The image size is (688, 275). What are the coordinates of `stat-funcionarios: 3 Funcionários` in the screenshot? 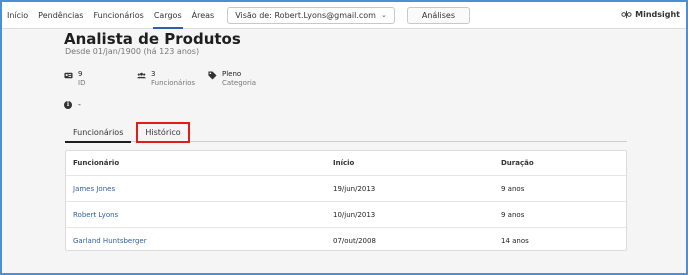 It's located at (166, 79).